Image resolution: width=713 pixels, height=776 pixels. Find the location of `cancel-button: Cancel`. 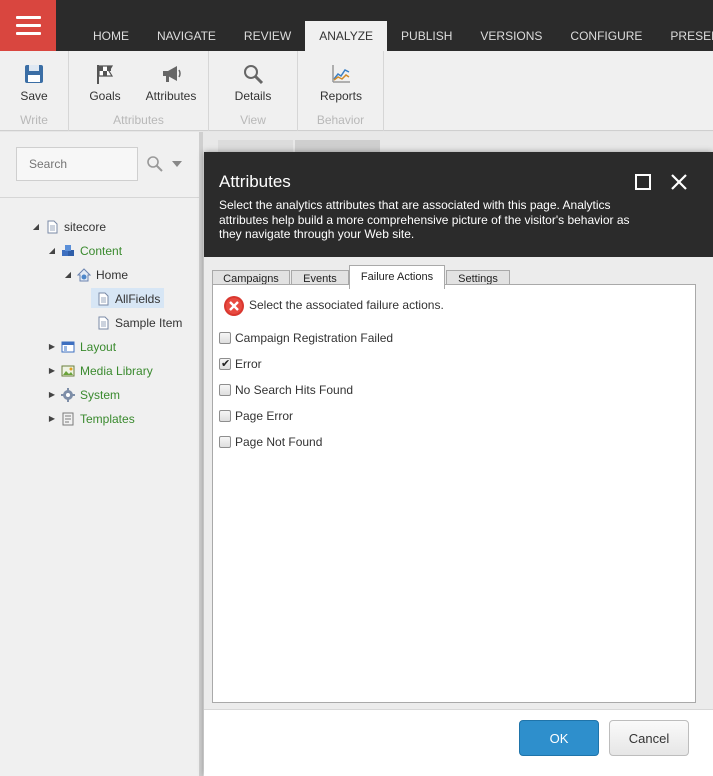

cancel-button: Cancel is located at coordinates (649, 738).